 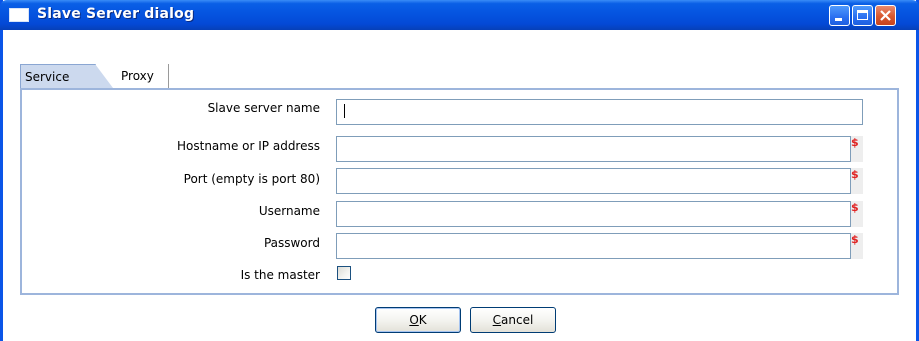 What do you see at coordinates (593, 246) in the screenshot?
I see `password-input` at bounding box center [593, 246].